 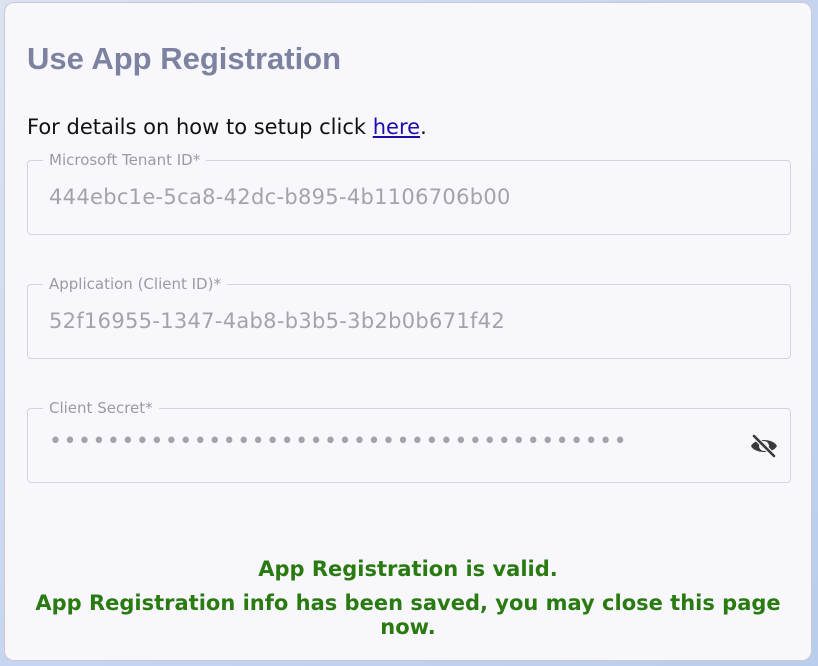 What do you see at coordinates (396, 127) in the screenshot?
I see `setup-help-link: here` at bounding box center [396, 127].